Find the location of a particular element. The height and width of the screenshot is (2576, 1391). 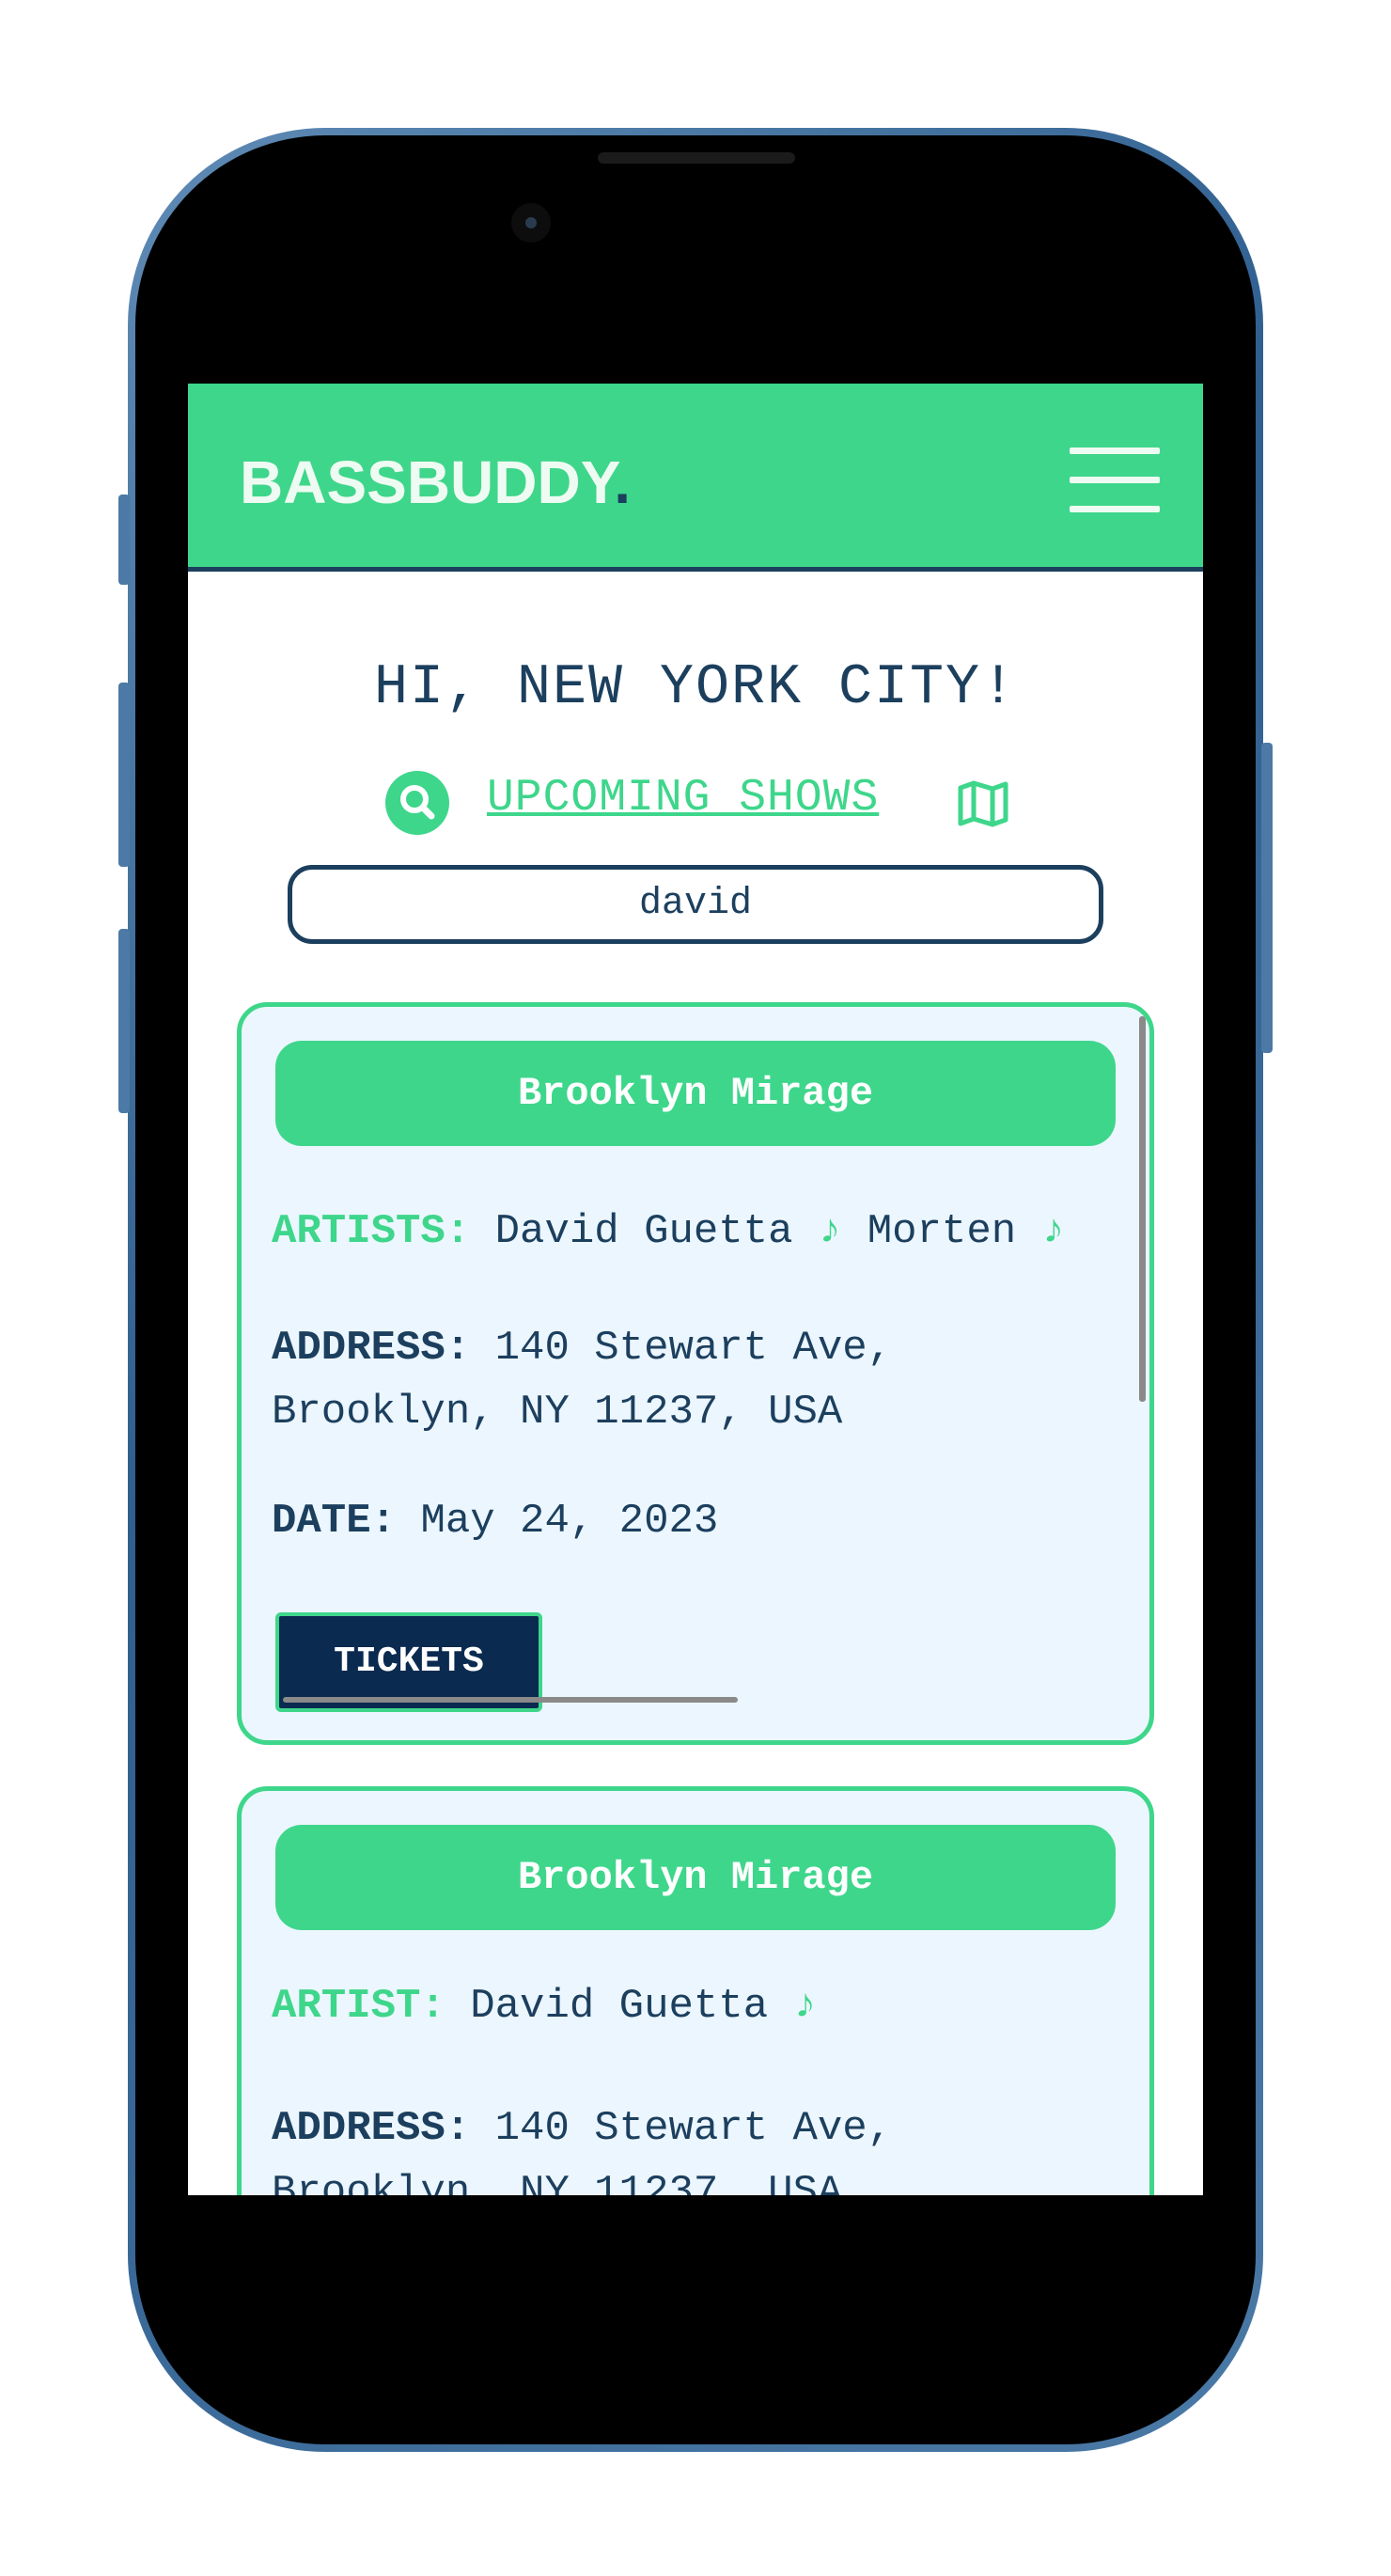

artist-name: Morten is located at coordinates (941, 1232).